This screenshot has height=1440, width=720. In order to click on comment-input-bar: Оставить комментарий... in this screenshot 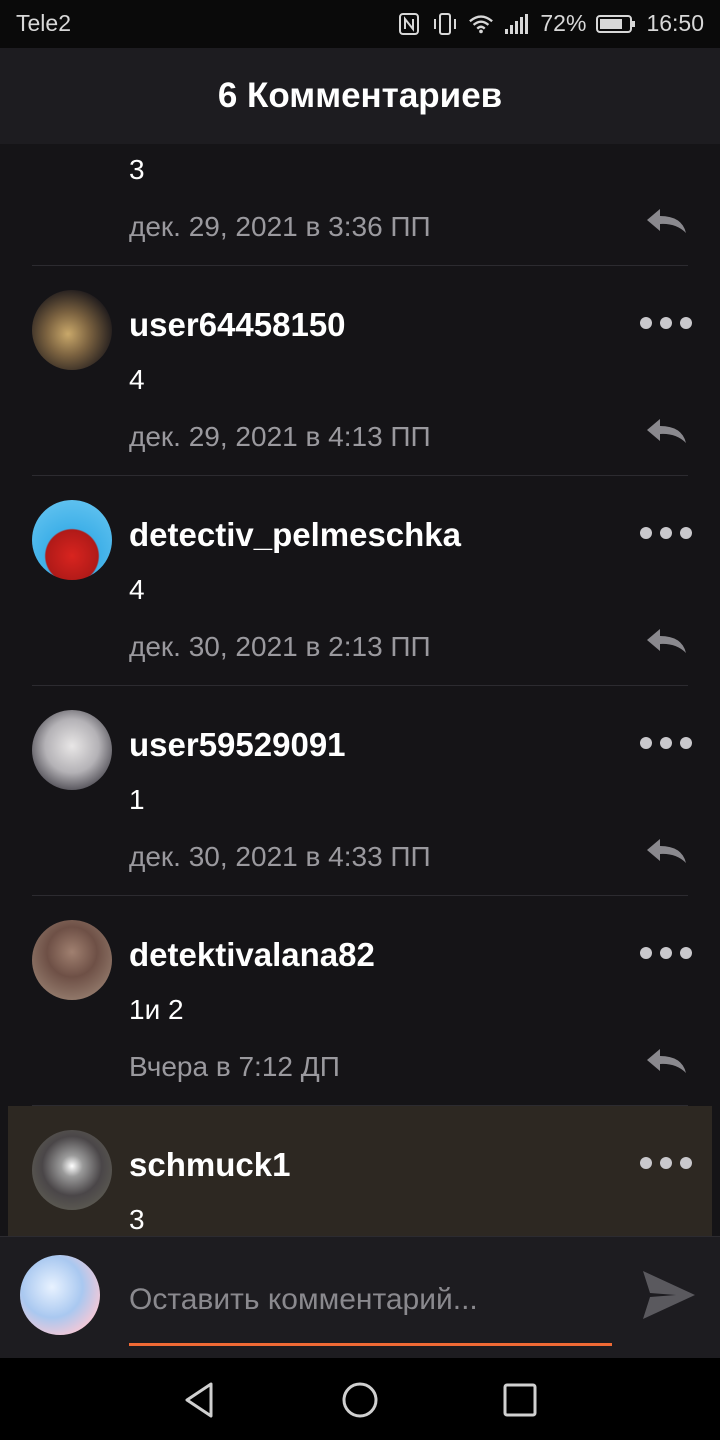, I will do `click(360, 1297)`.